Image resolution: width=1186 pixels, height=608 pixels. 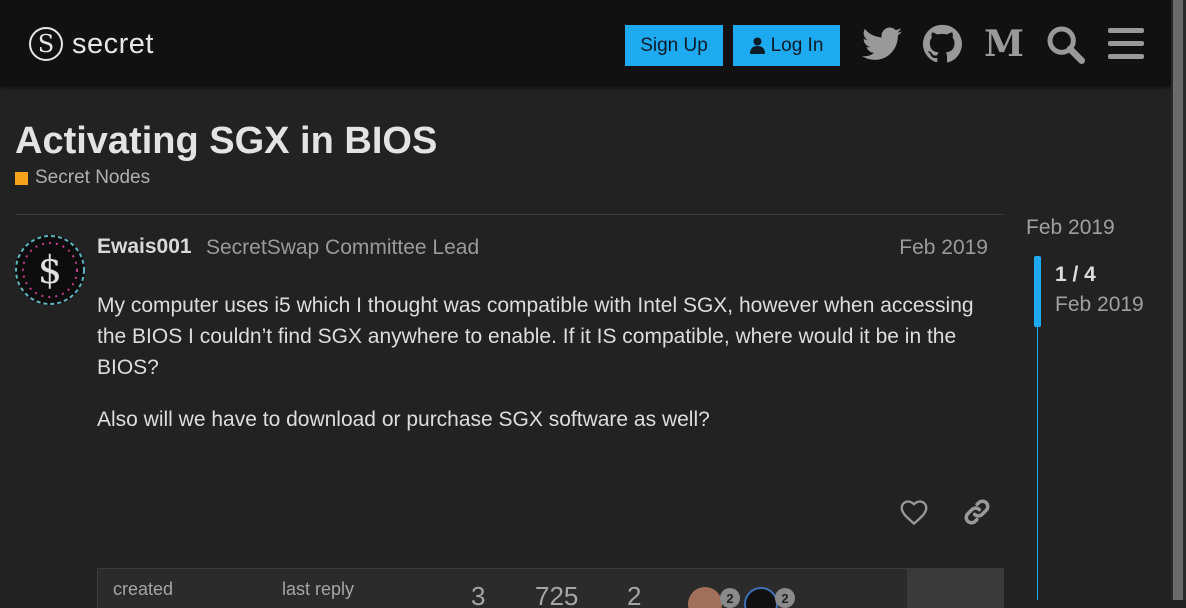 What do you see at coordinates (226, 141) in the screenshot?
I see `topic-title: Activating SGX in BIOS` at bounding box center [226, 141].